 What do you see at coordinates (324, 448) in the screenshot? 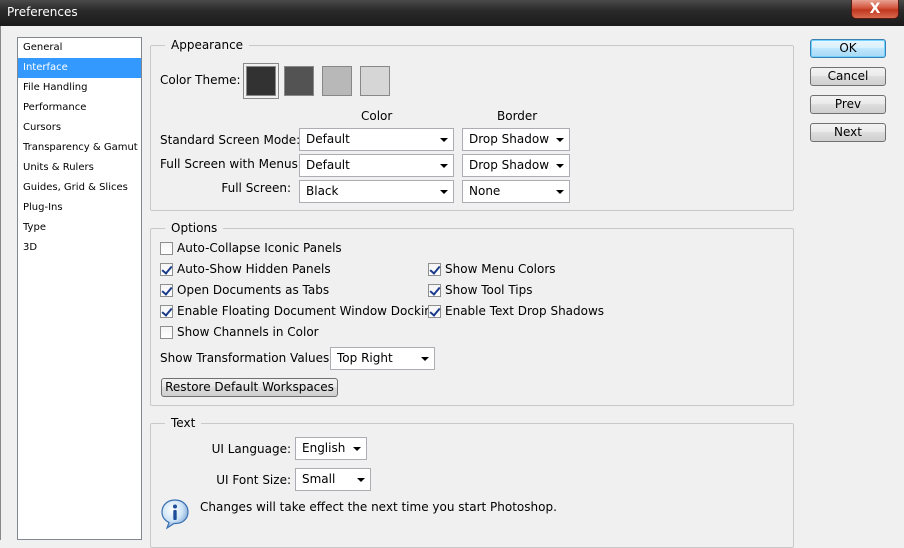
I see `ui-language-value: English` at bounding box center [324, 448].